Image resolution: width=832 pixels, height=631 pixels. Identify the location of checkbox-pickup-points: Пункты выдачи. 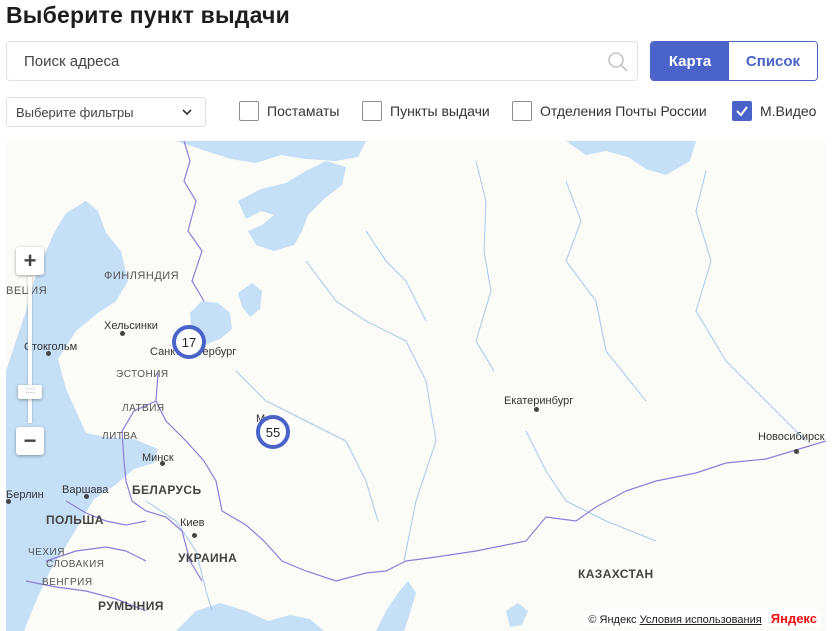
(426, 111).